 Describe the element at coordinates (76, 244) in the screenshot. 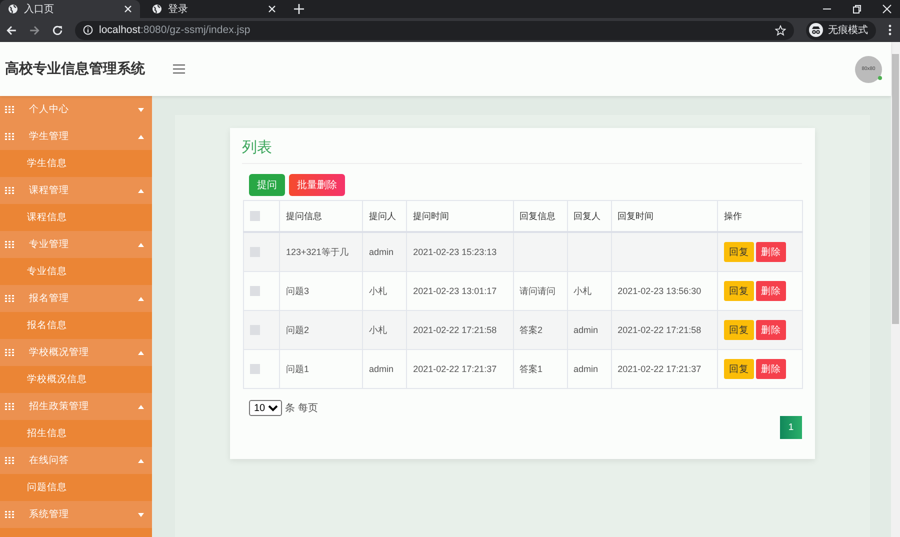

I see `sidebar-group: 专业管理` at that location.